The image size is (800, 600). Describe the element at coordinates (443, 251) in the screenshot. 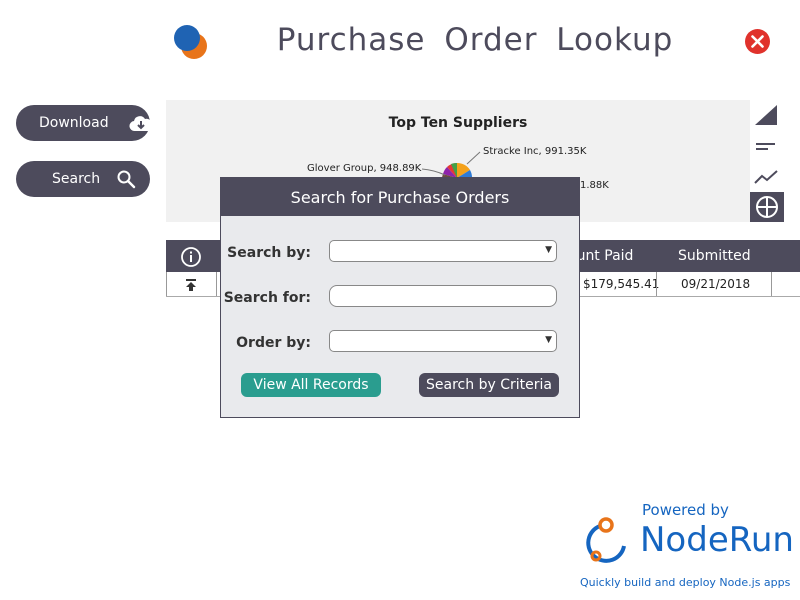

I see `search-by-select: ▼` at that location.